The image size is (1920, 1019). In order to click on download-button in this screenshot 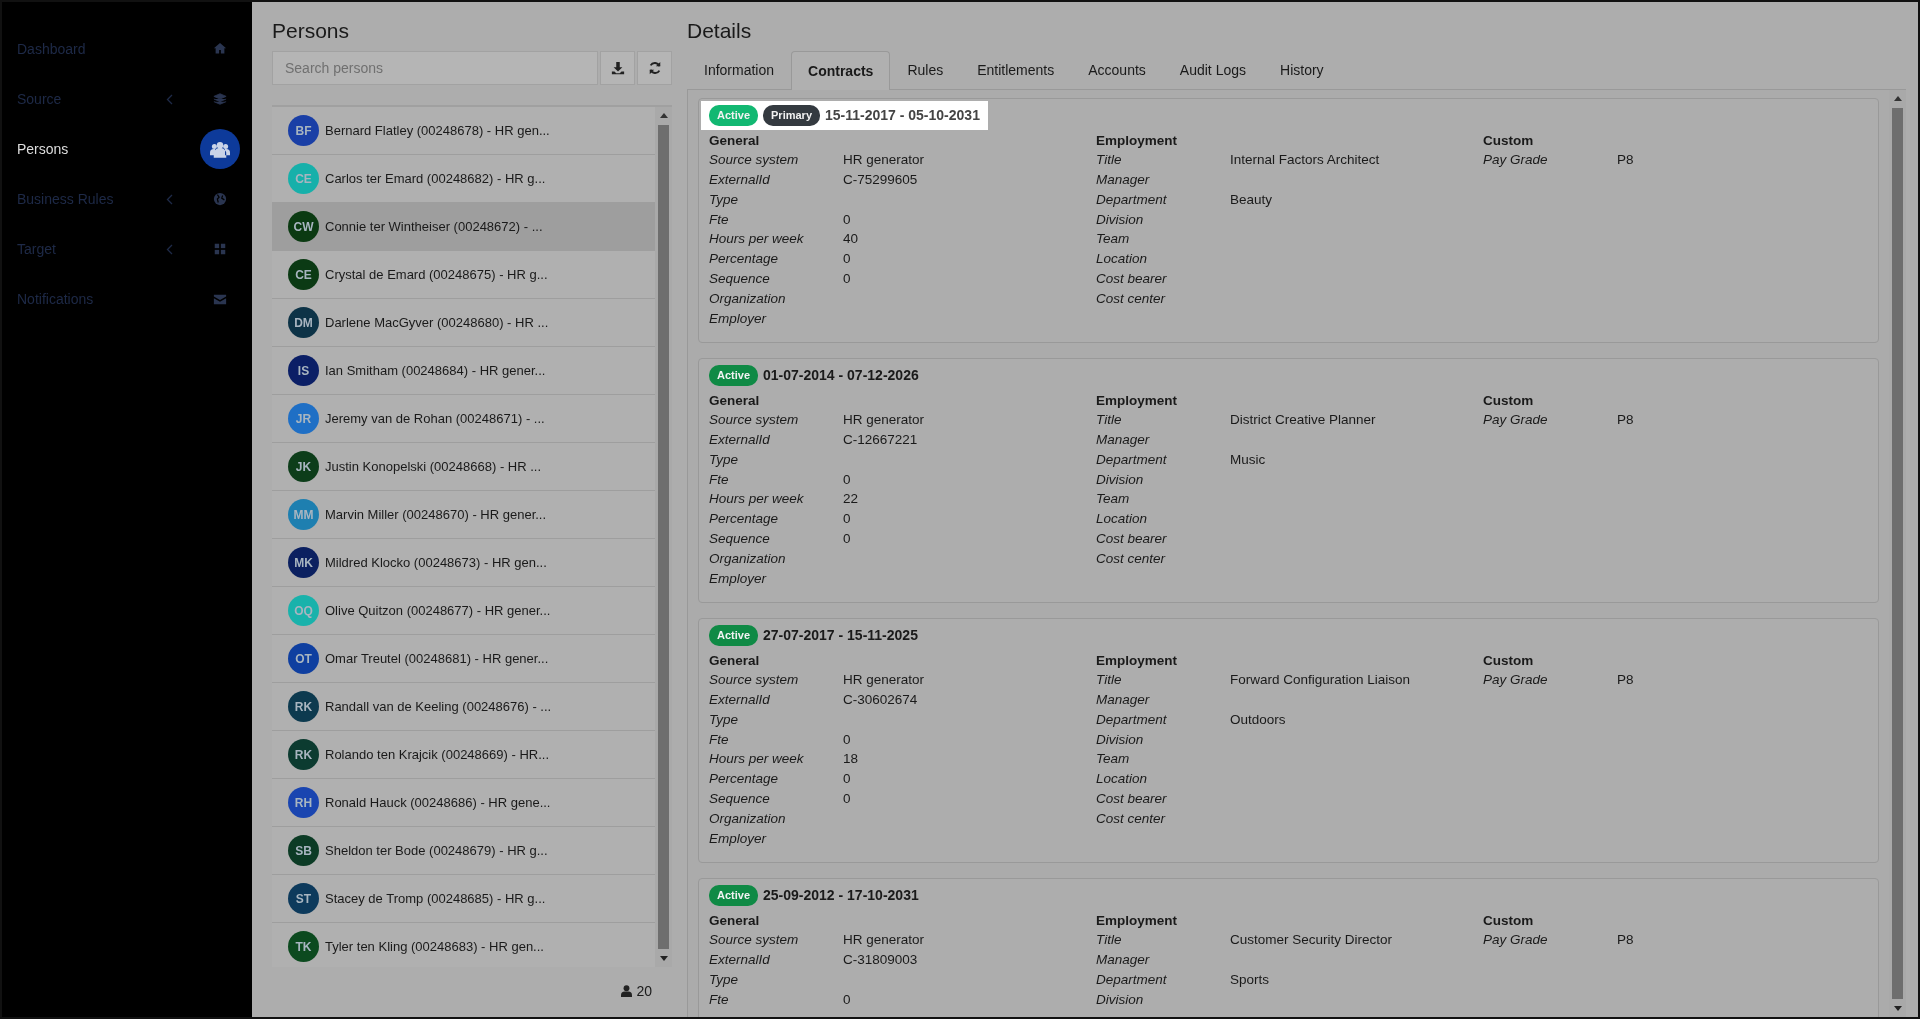, I will do `click(617, 68)`.